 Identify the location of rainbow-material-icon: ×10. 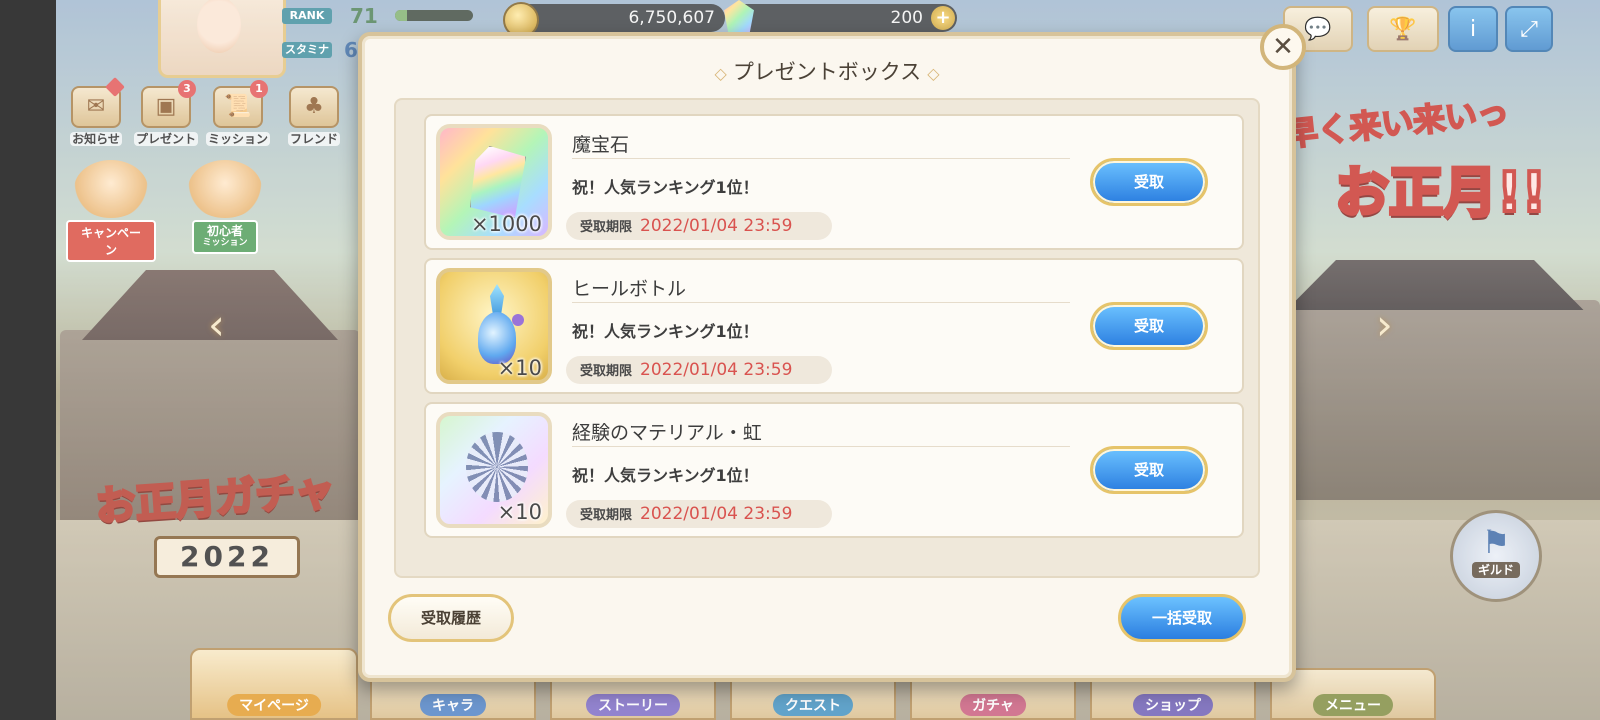
(494, 470).